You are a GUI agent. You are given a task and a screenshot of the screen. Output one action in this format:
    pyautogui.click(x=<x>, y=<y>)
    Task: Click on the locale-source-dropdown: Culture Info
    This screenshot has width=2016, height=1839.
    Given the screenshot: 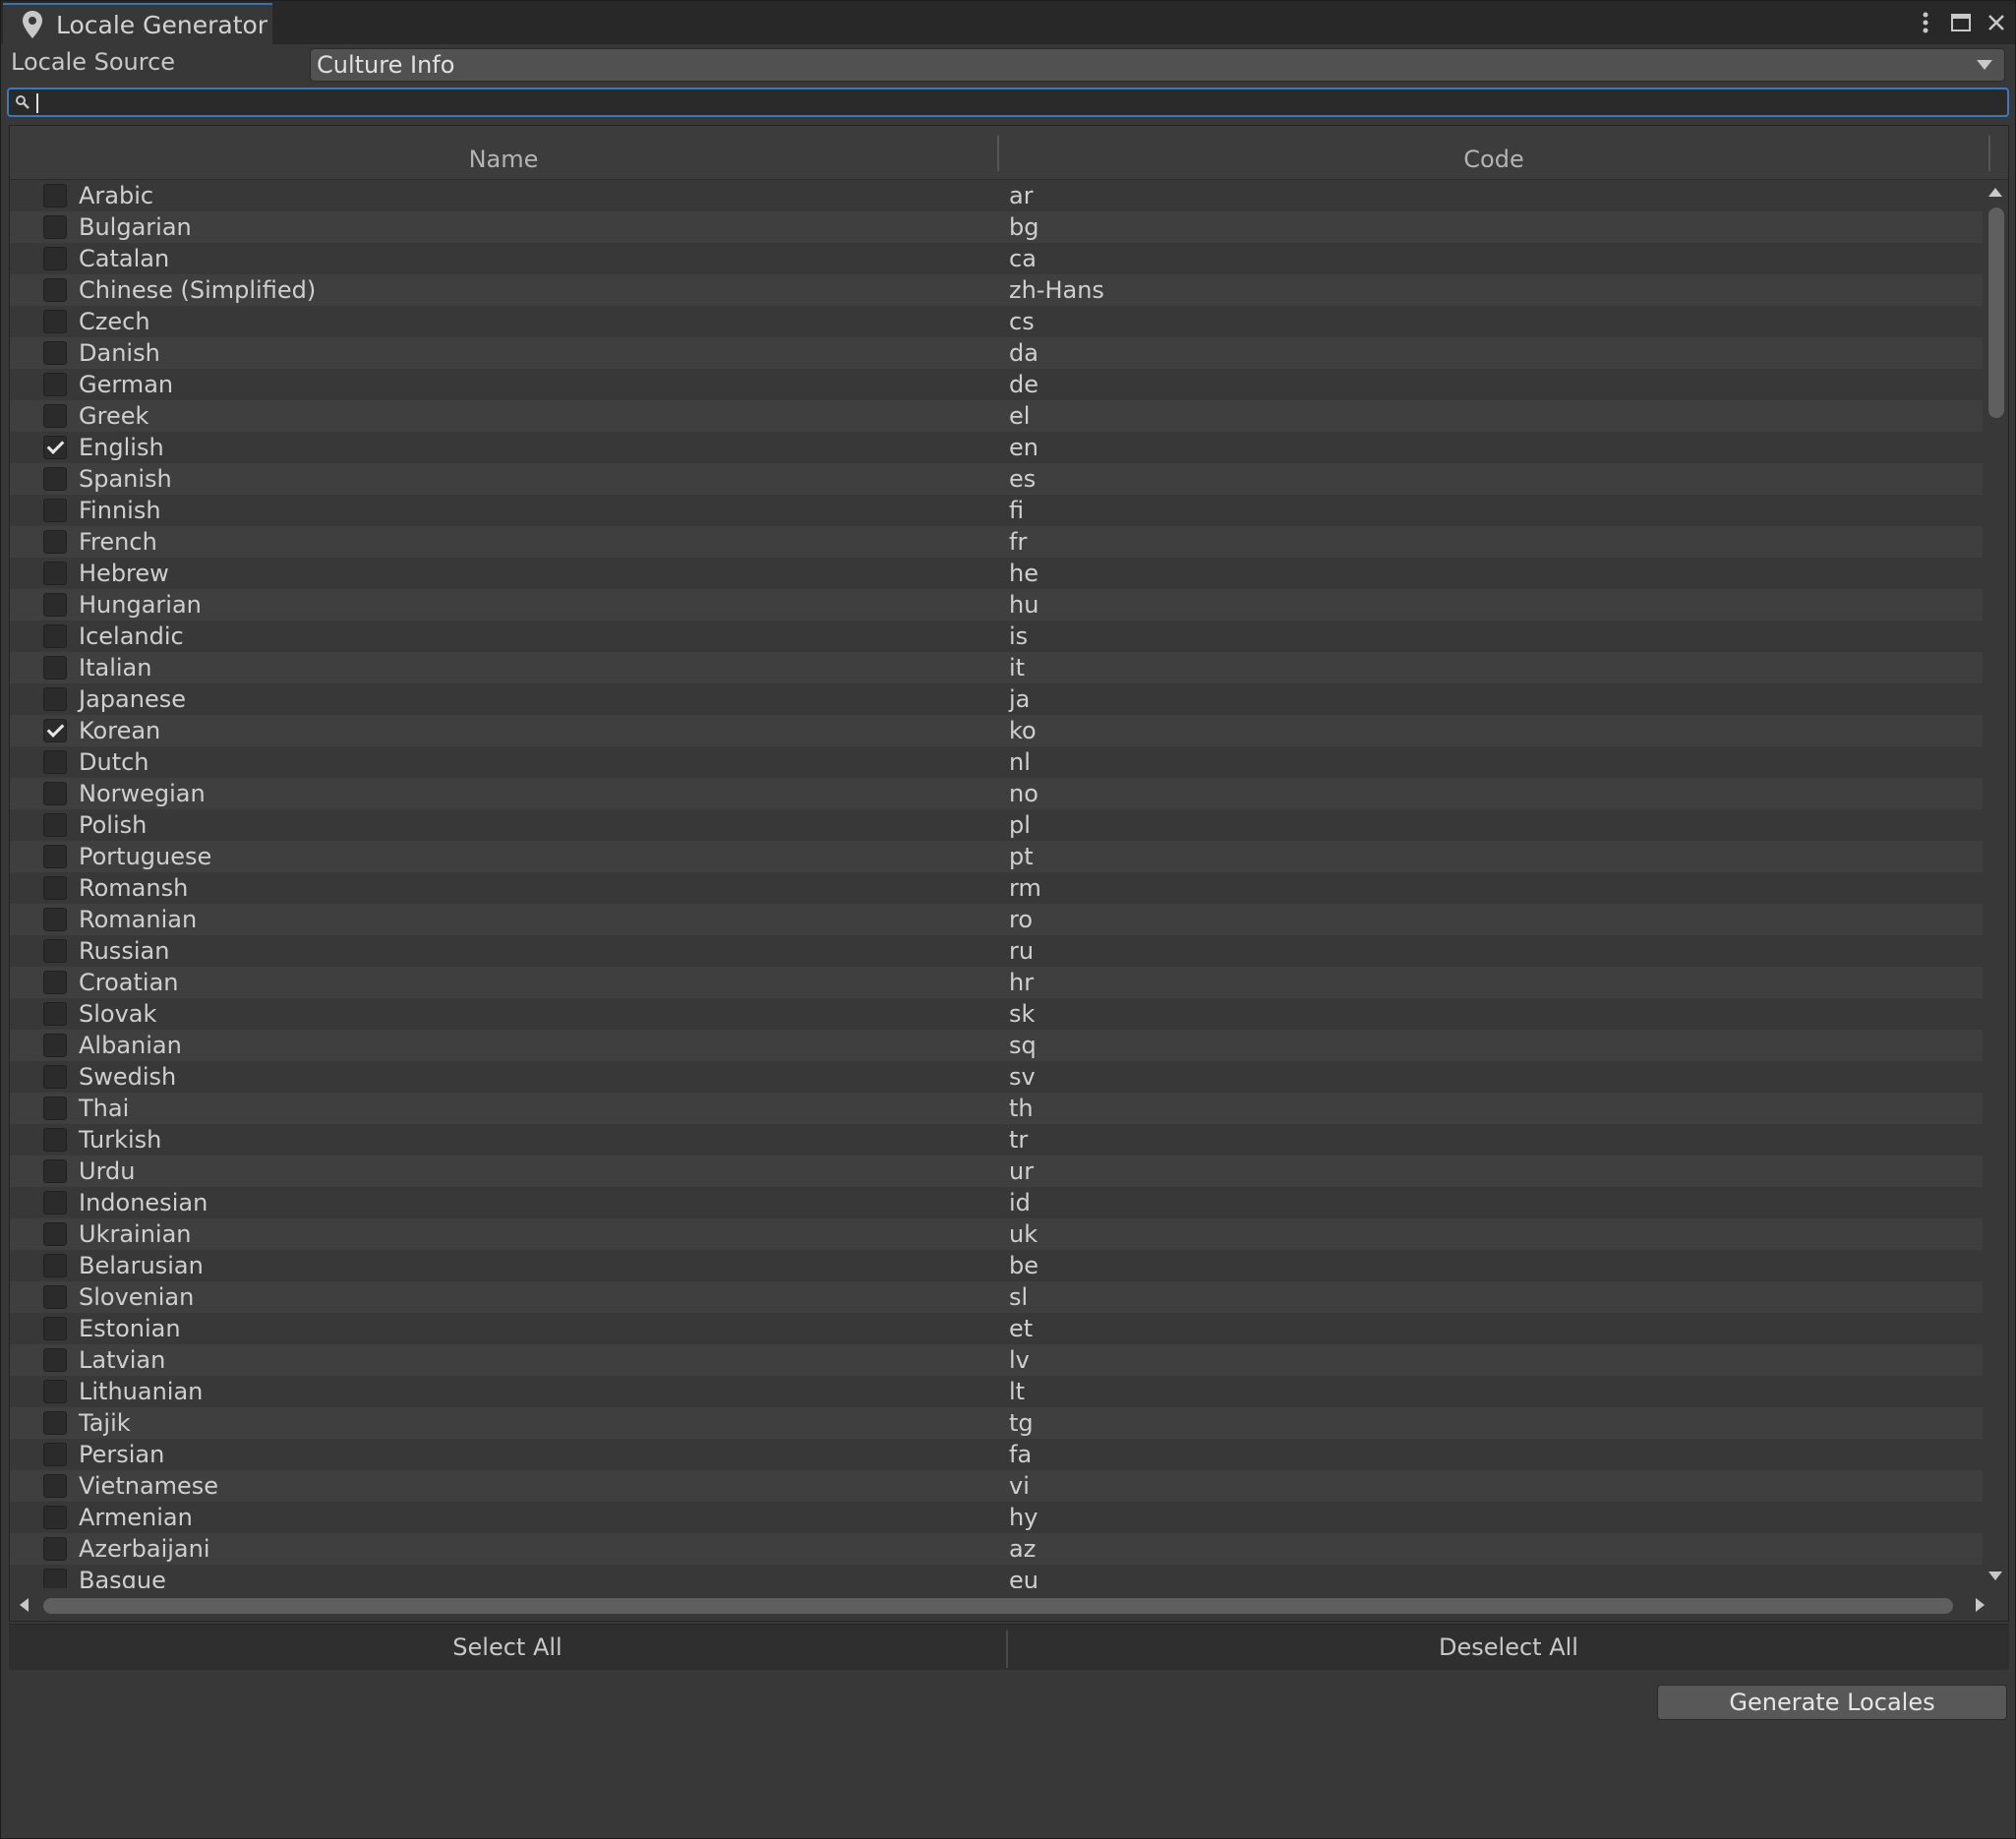 What is the action you would take?
    pyautogui.click(x=1157, y=65)
    